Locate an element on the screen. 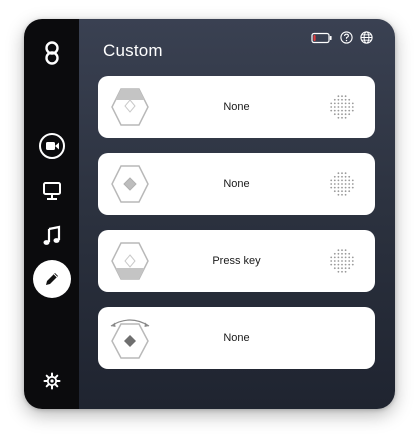 Image resolution: width=418 pixels, height=436 pixels. pencil-icon is located at coordinates (51, 279).